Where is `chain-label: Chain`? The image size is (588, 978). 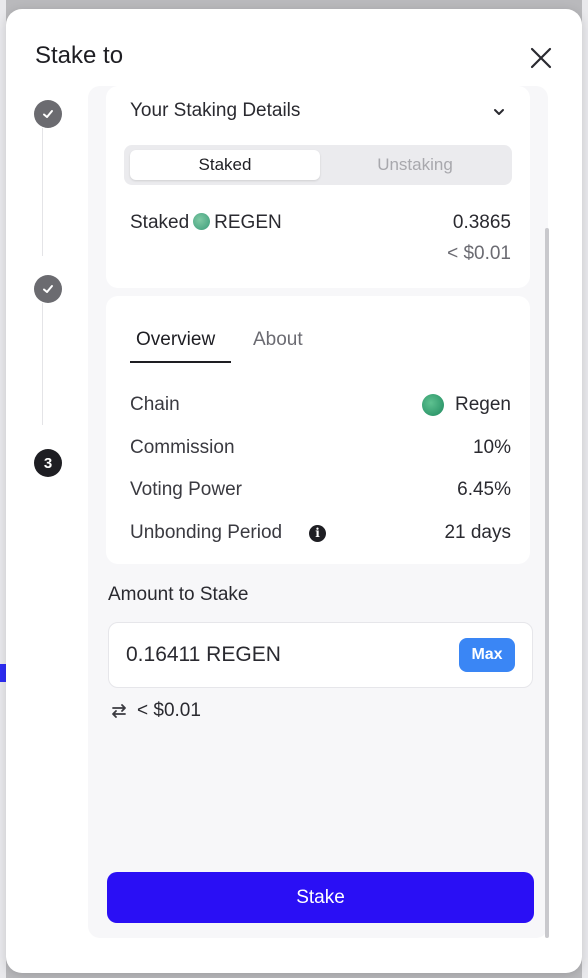 chain-label: Chain is located at coordinates (155, 404).